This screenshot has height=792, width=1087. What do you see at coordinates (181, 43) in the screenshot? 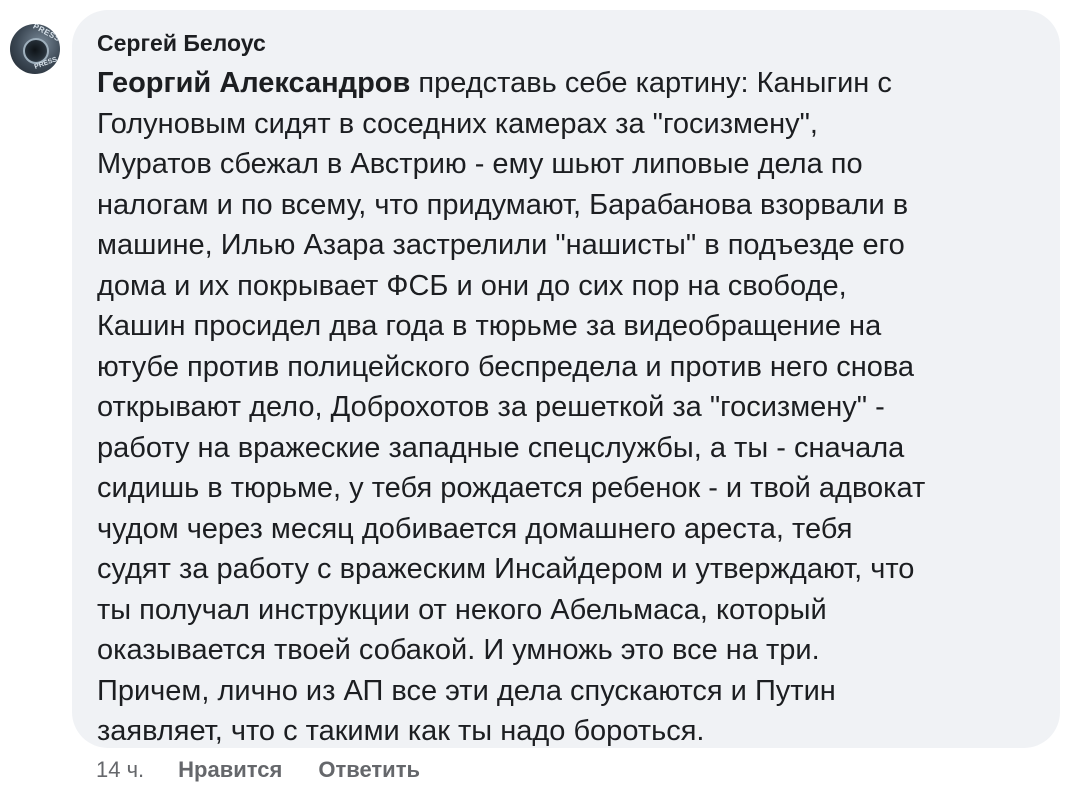
I see `comment-author: Сергей Белоус` at bounding box center [181, 43].